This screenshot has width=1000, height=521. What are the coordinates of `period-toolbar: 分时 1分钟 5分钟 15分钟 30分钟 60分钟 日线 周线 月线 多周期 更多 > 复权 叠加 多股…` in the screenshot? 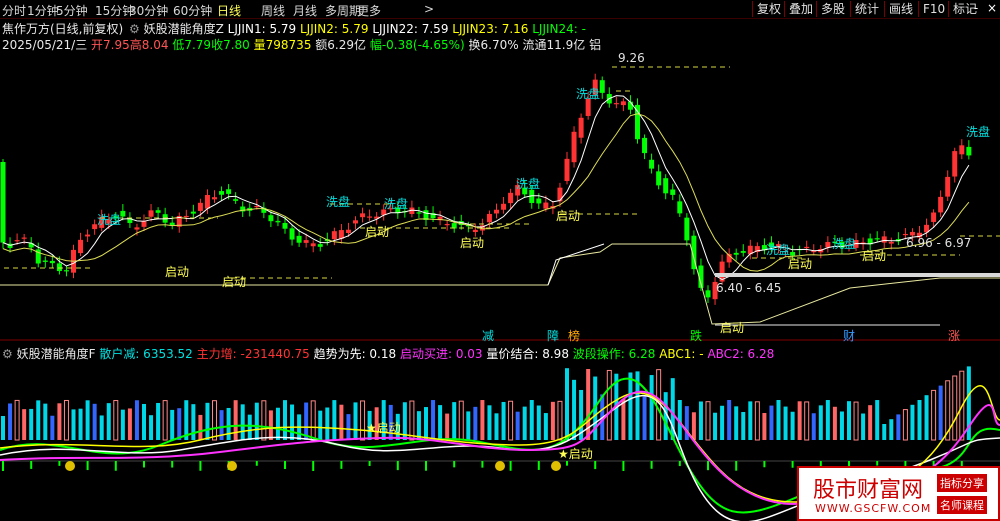 It's located at (500, 9).